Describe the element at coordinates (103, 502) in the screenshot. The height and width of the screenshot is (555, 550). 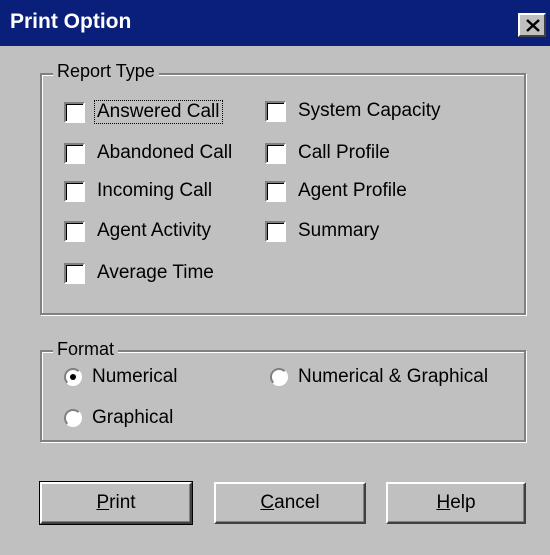
I see `print-mnemonic: P` at that location.